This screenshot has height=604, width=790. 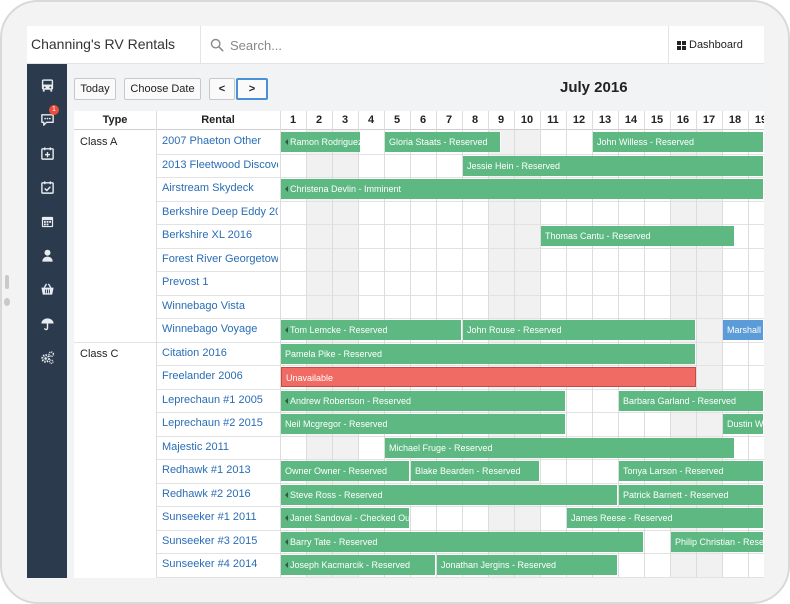 I want to click on booking-label: Dustin We, so click(x=745, y=424).